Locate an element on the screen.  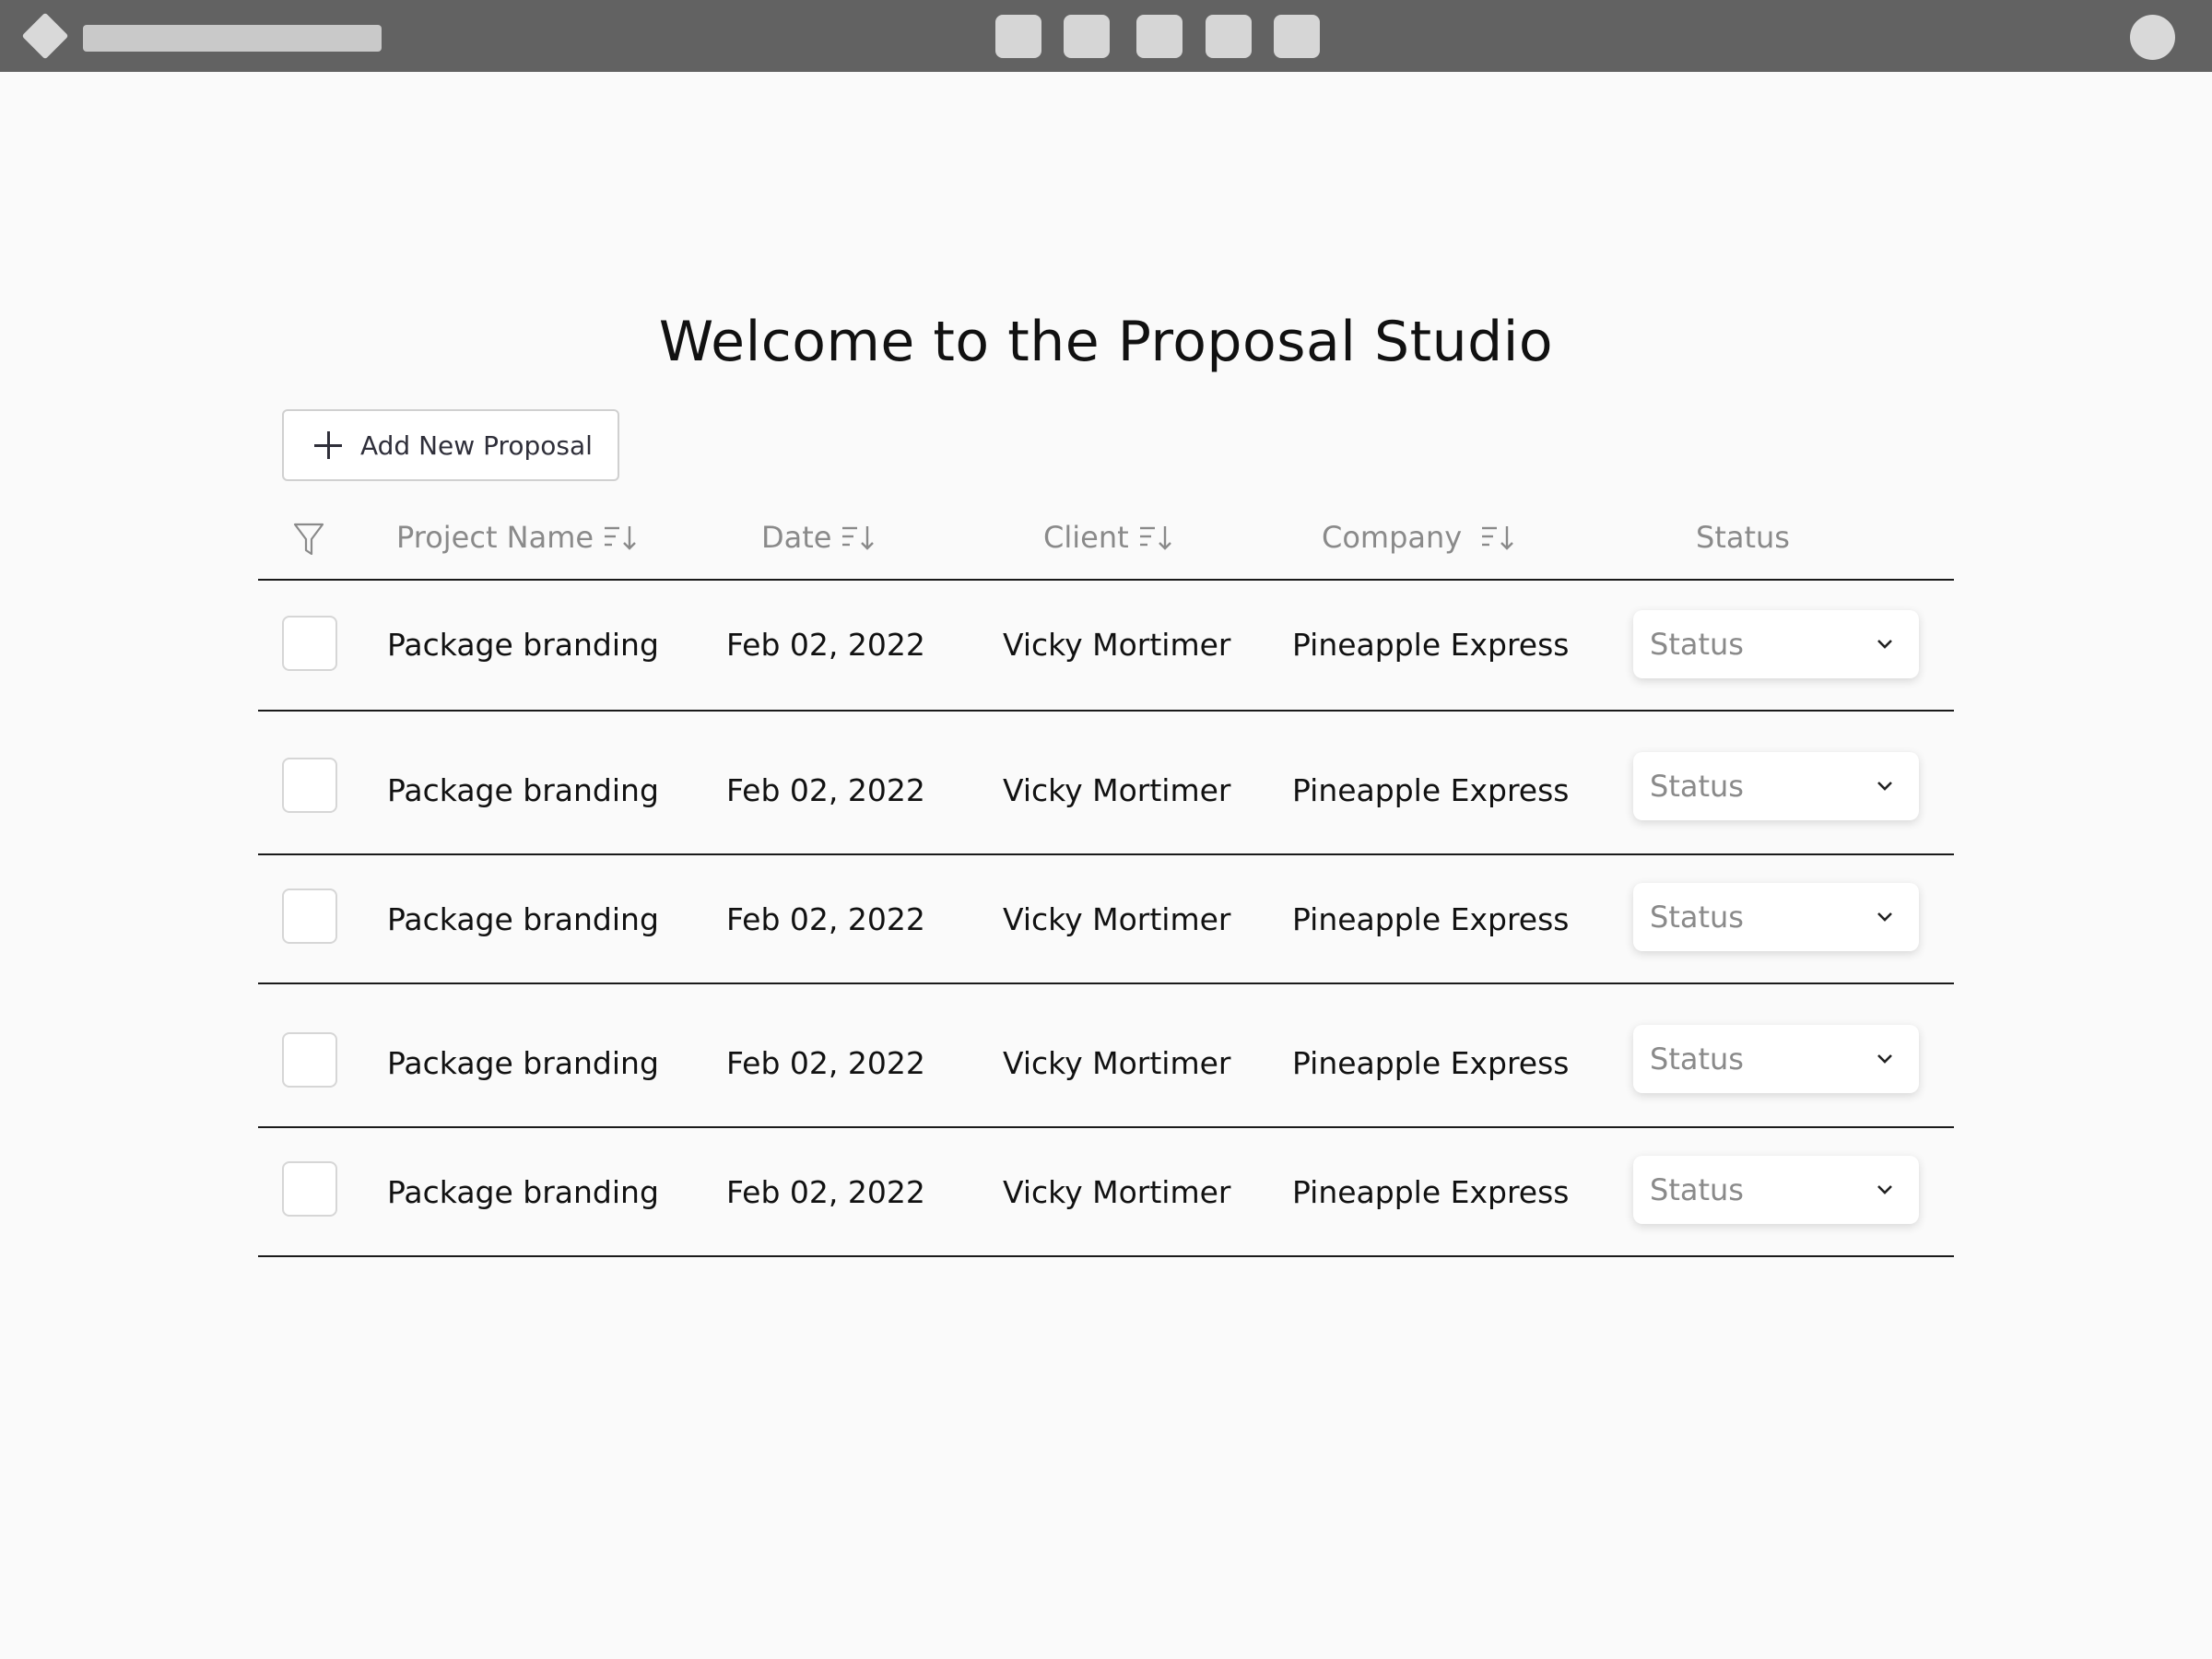
page-title: Welcome to the Proposal Studio is located at coordinates (1106, 342).